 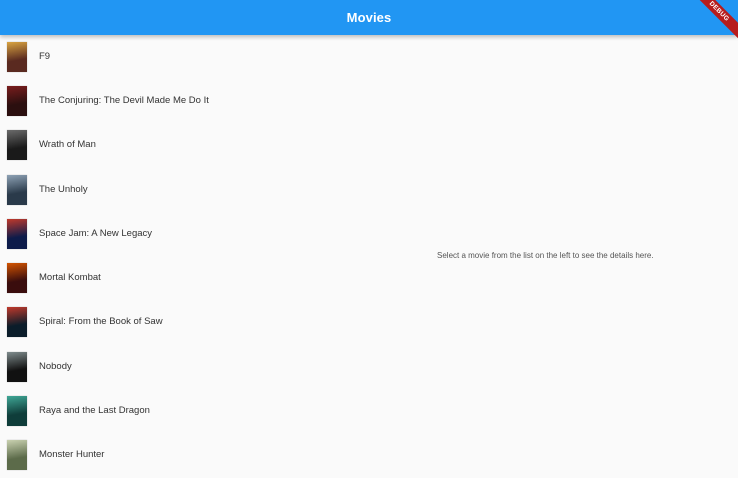 I want to click on movie-list-item: Mortal Kombat, so click(x=170, y=278).